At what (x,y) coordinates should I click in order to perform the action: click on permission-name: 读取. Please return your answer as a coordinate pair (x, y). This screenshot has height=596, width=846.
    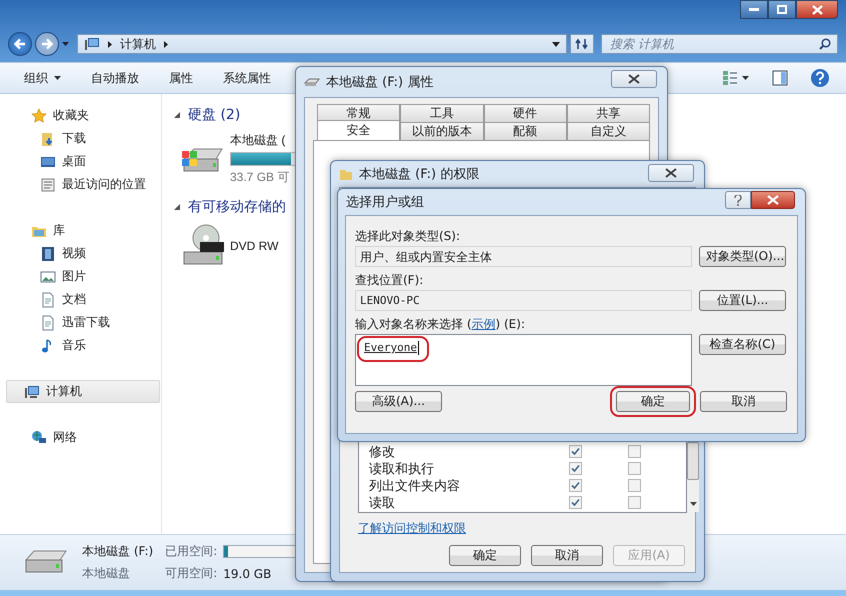
    Looking at the image, I should click on (382, 503).